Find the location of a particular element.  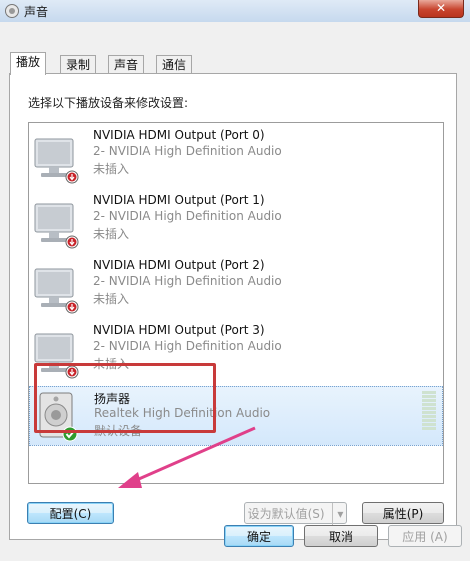

device-name: NVIDIA HDMI Output (Port 2) is located at coordinates (179, 265).